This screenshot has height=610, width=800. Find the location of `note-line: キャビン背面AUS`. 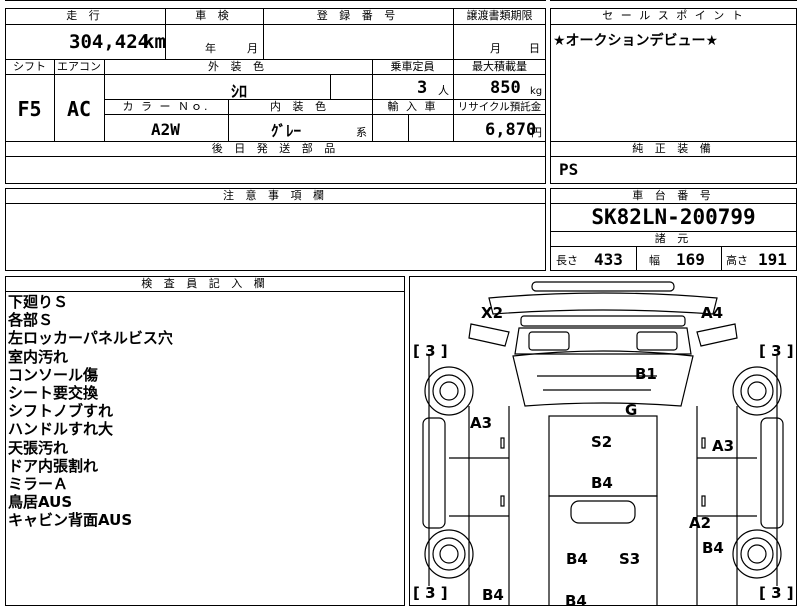

note-line: キャビン背面AUS is located at coordinates (70, 520).